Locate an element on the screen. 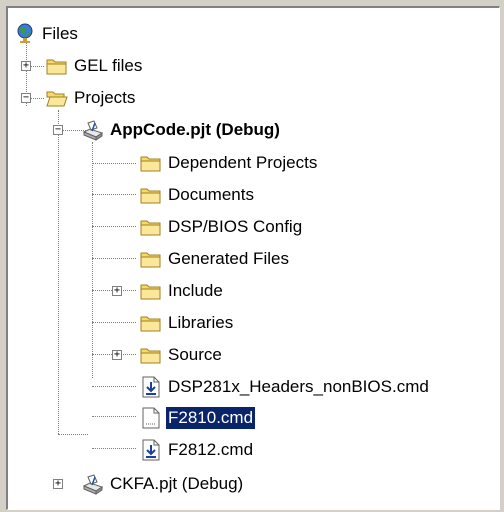 Image resolution: width=504 pixels, height=512 pixels. open-folder-icon is located at coordinates (57, 99).